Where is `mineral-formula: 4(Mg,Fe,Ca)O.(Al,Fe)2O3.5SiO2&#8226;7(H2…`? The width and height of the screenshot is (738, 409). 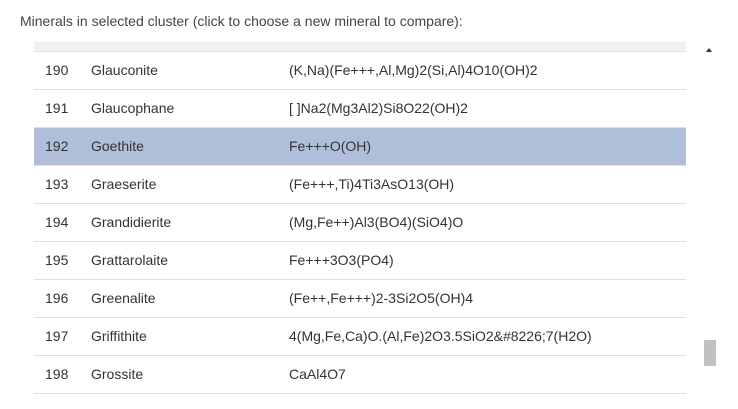
mineral-formula: 4(Mg,Fe,Ca)O.(Al,Fe)2O3.5SiO2&#8226;7(H2… is located at coordinates (440, 336).